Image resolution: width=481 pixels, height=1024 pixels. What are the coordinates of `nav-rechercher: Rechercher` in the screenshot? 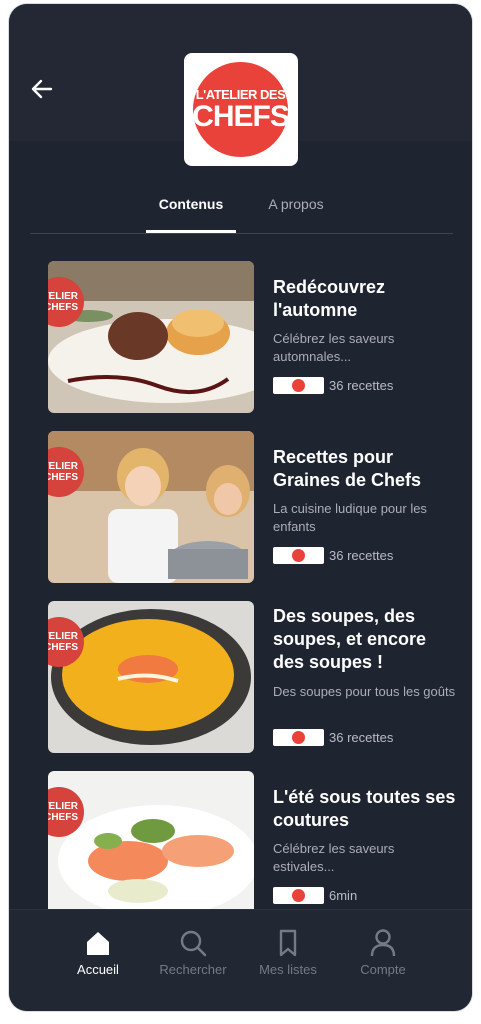 It's located at (193, 952).